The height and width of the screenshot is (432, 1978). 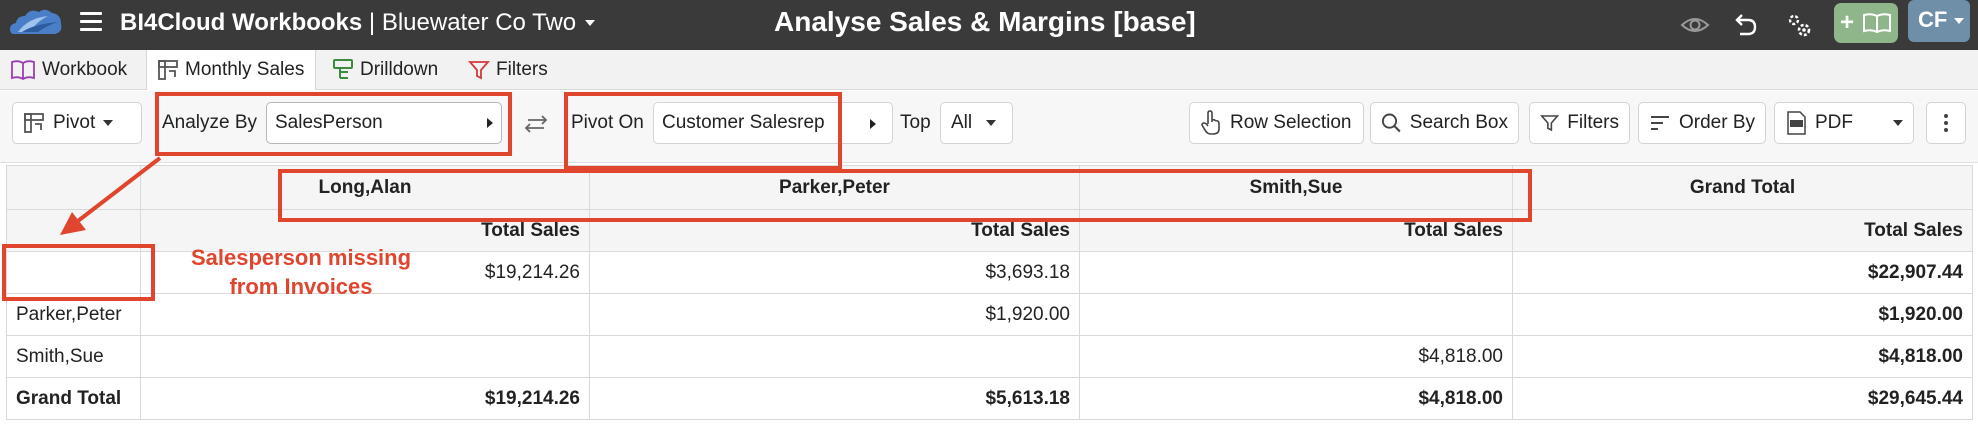 I want to click on row-selection-label: Row Selection, so click(x=1291, y=122).